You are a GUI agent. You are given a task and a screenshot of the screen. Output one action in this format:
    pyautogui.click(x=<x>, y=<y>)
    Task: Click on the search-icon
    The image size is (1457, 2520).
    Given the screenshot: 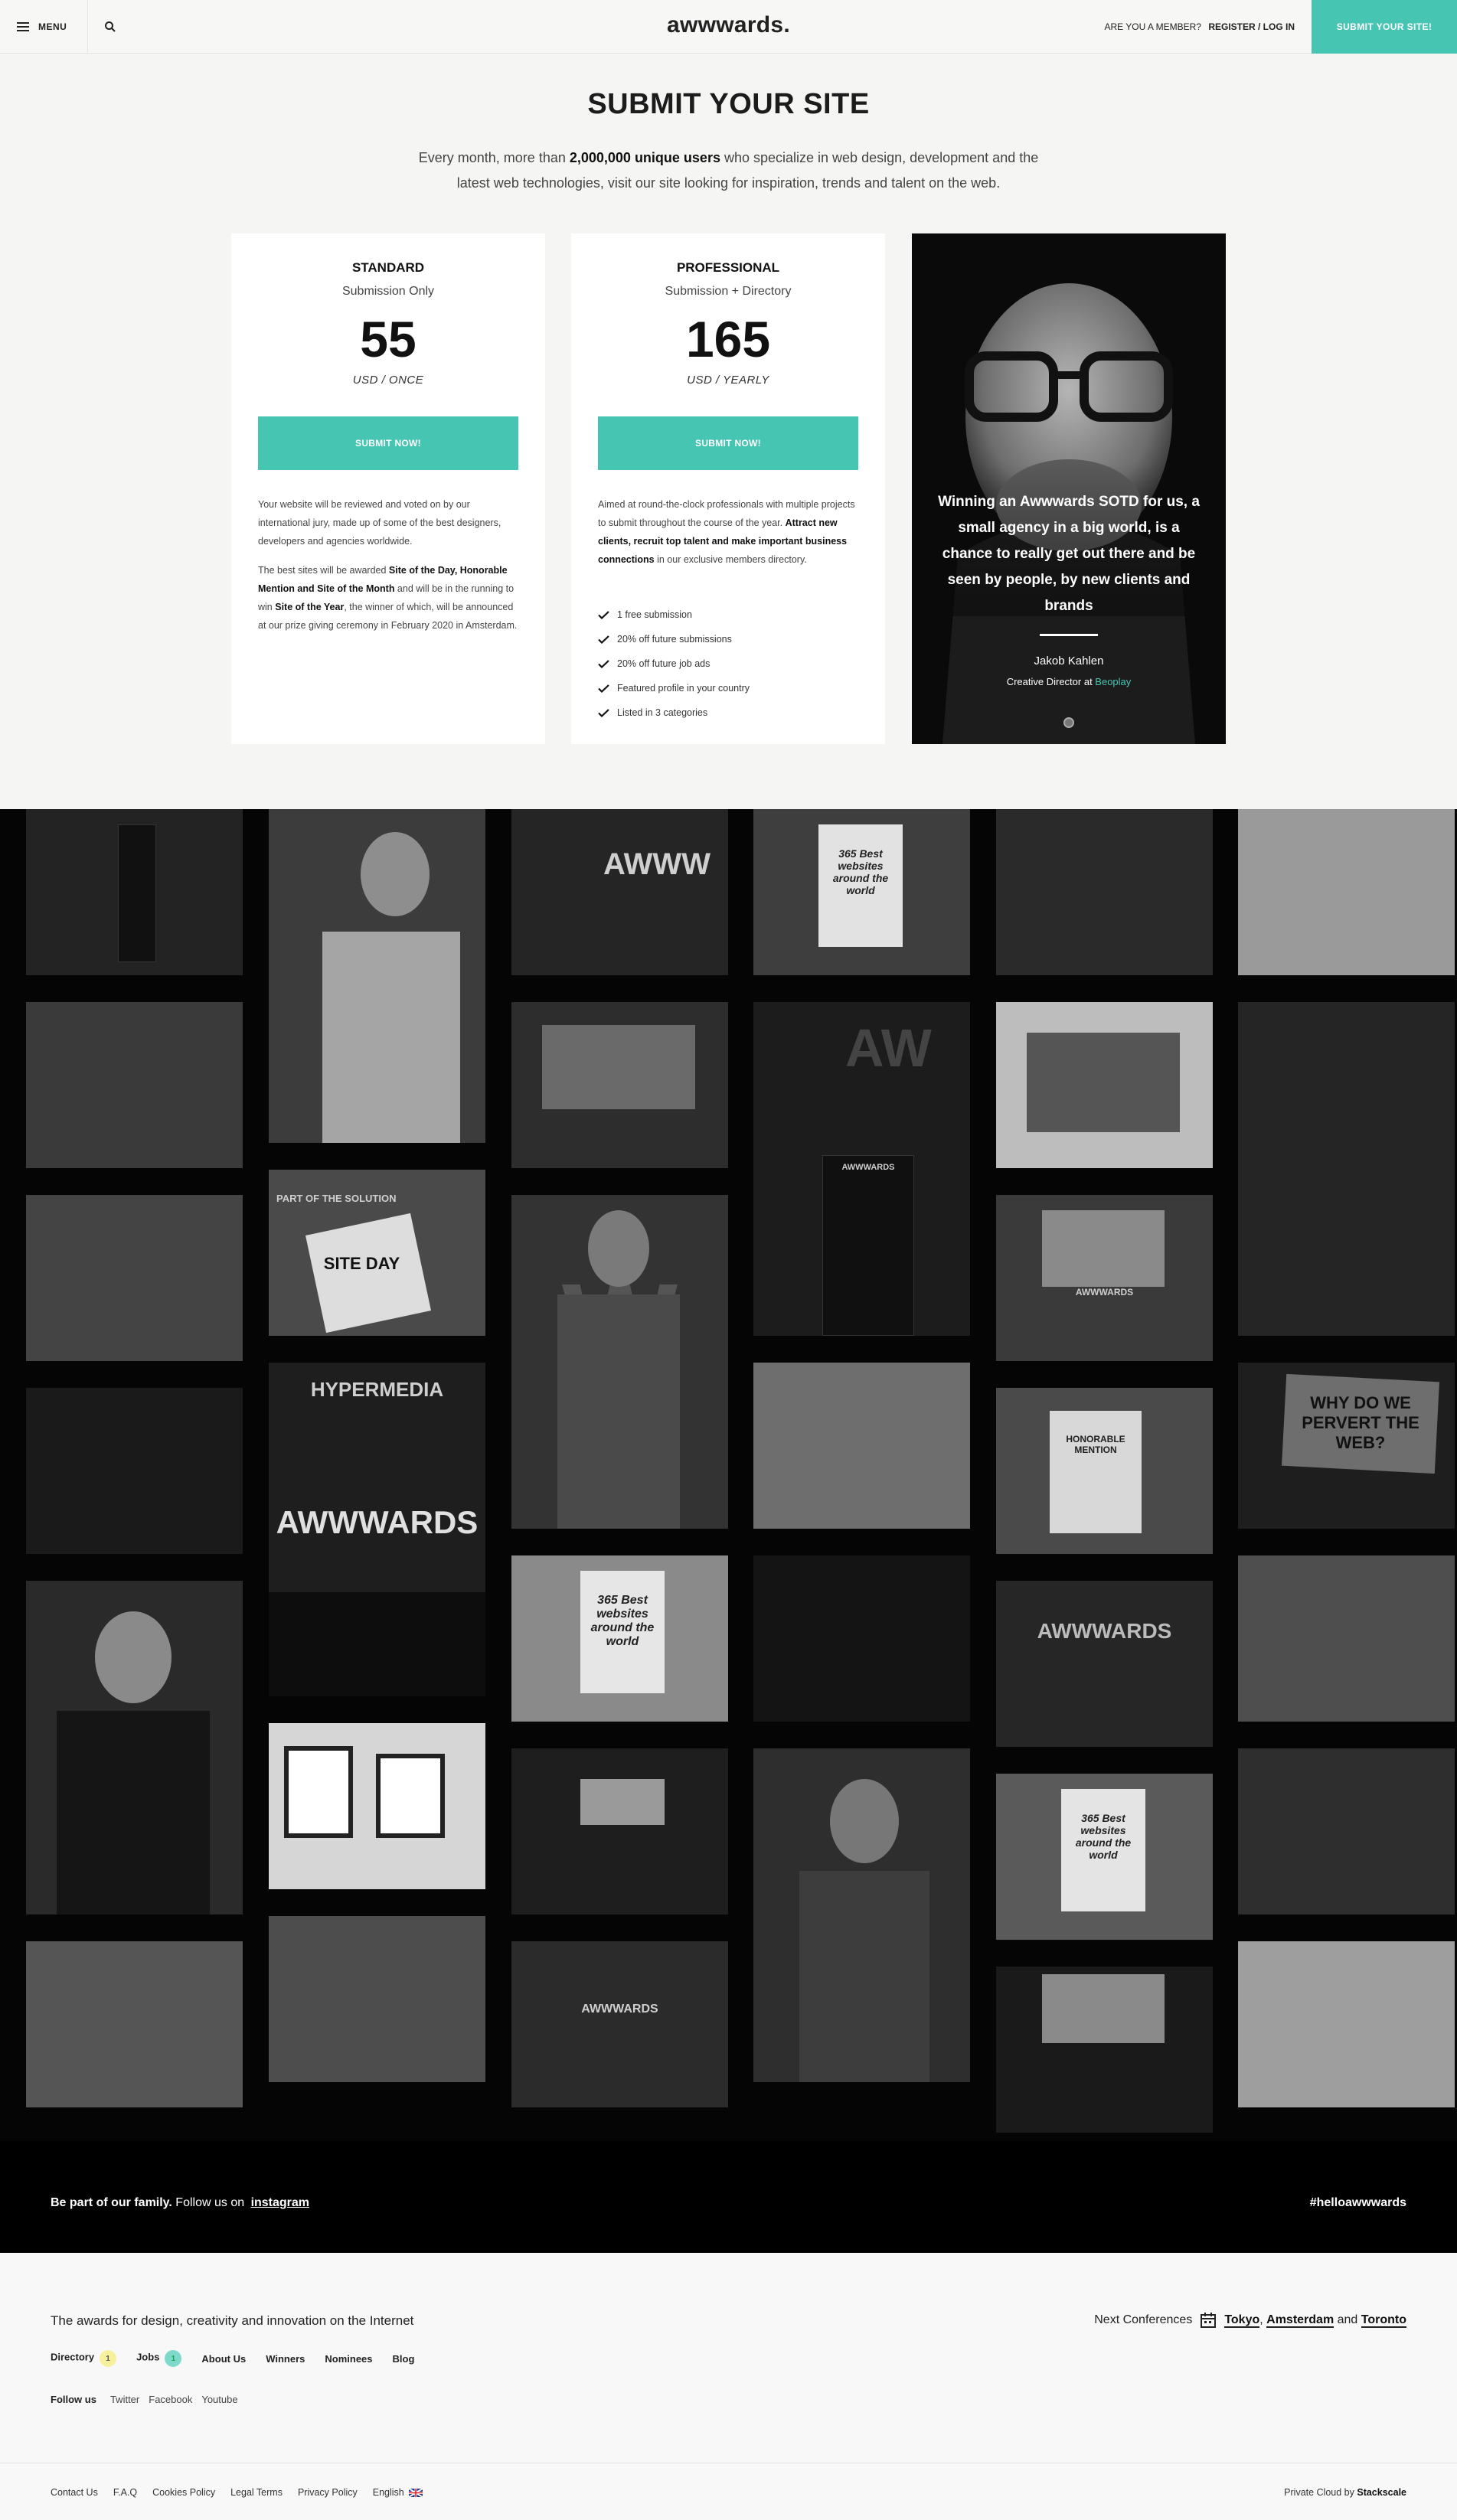 What is the action you would take?
    pyautogui.click(x=110, y=27)
    